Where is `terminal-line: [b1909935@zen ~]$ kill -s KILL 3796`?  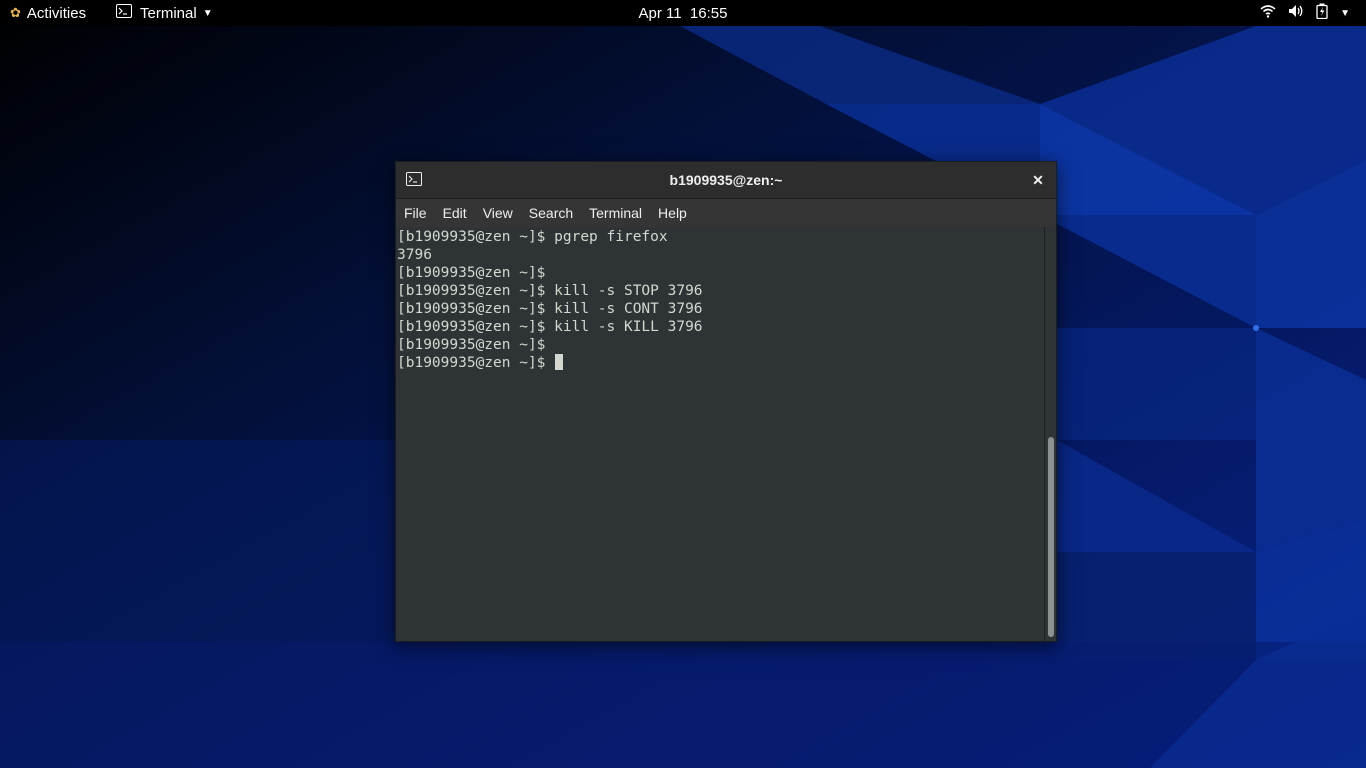
terminal-line: [b1909935@zen ~]$ kill -s KILL 3796 is located at coordinates (550, 327).